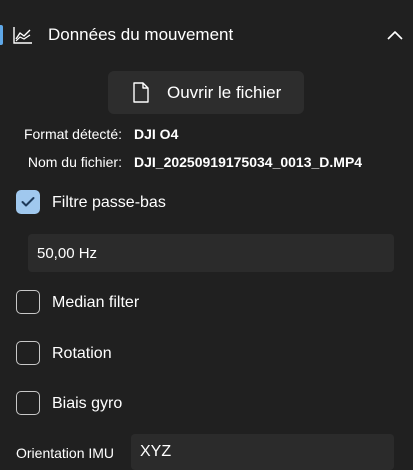  Describe the element at coordinates (109, 202) in the screenshot. I see `lowpass-filter-label: Filtre passe-bas` at that location.